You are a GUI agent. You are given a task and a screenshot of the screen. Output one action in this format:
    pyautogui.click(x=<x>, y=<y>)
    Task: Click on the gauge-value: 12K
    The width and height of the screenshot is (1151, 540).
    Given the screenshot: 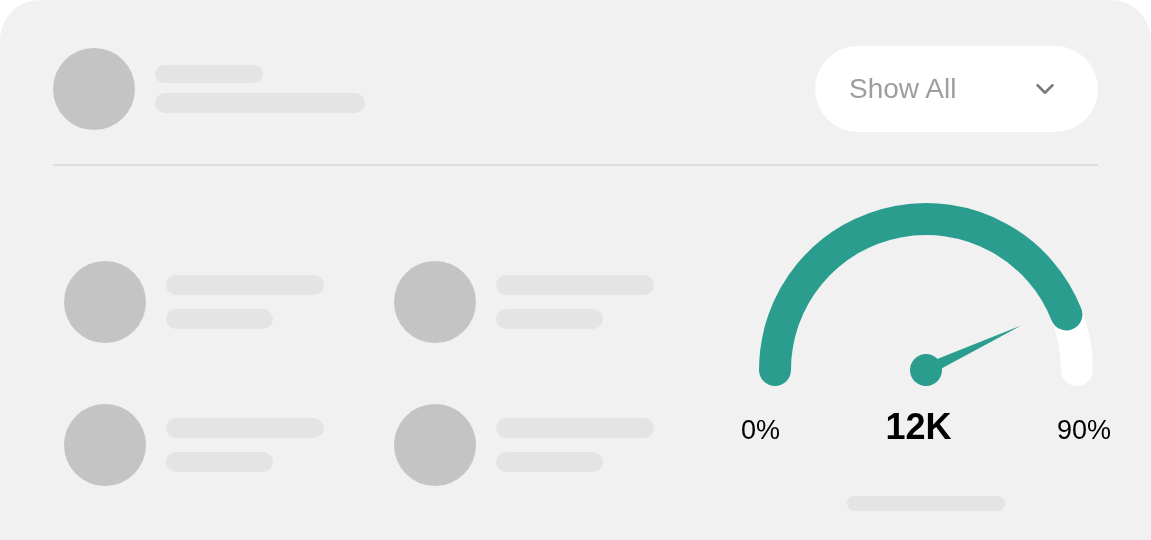 What is the action you would take?
    pyautogui.click(x=918, y=427)
    